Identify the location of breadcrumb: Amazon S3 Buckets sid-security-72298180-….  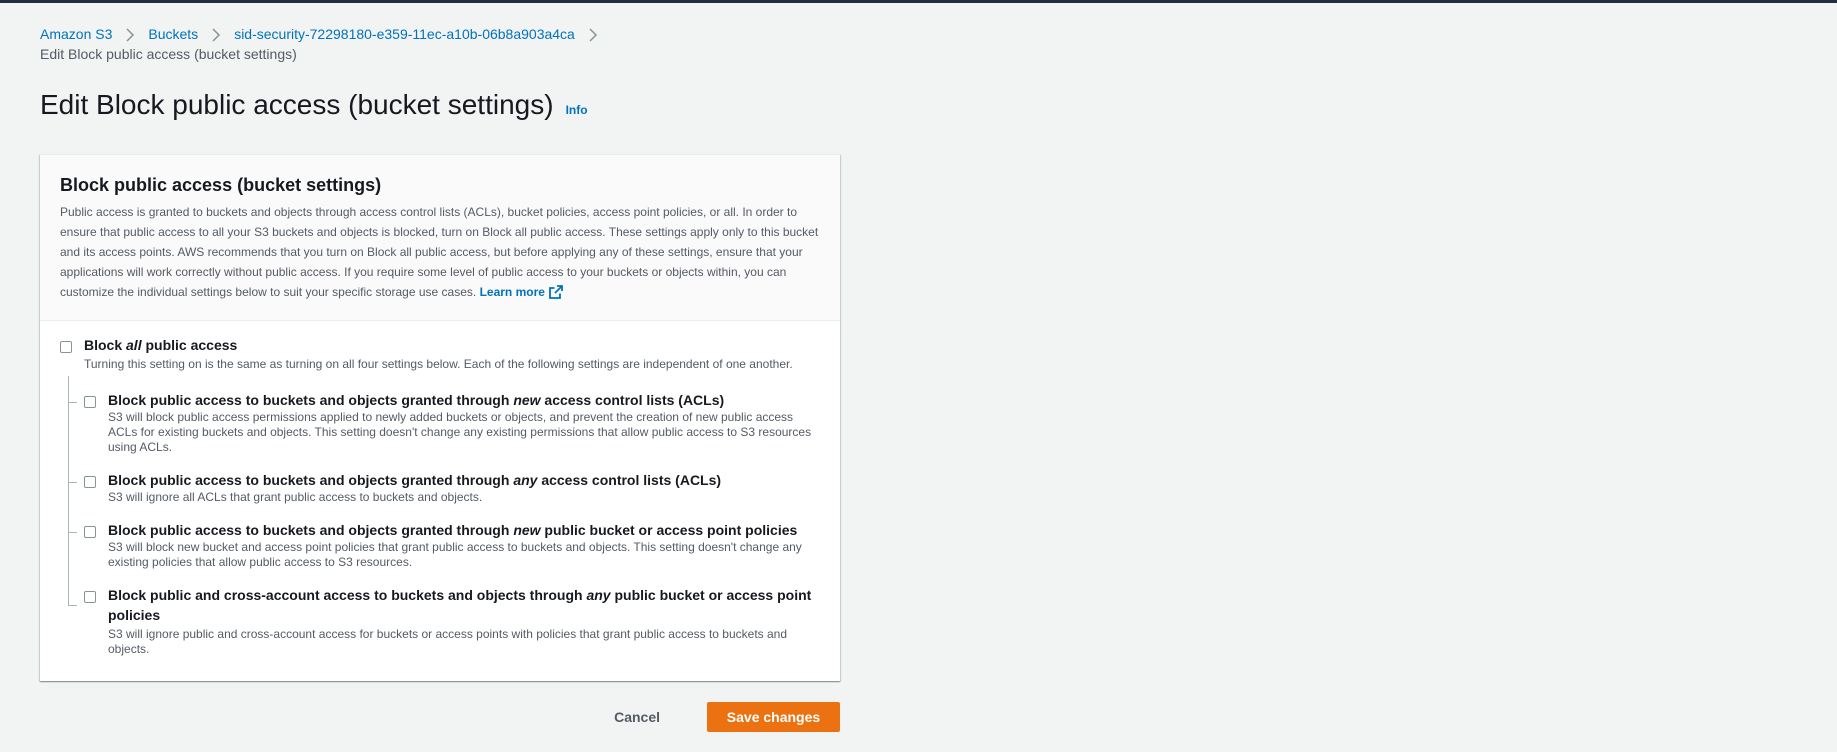
(420, 44).